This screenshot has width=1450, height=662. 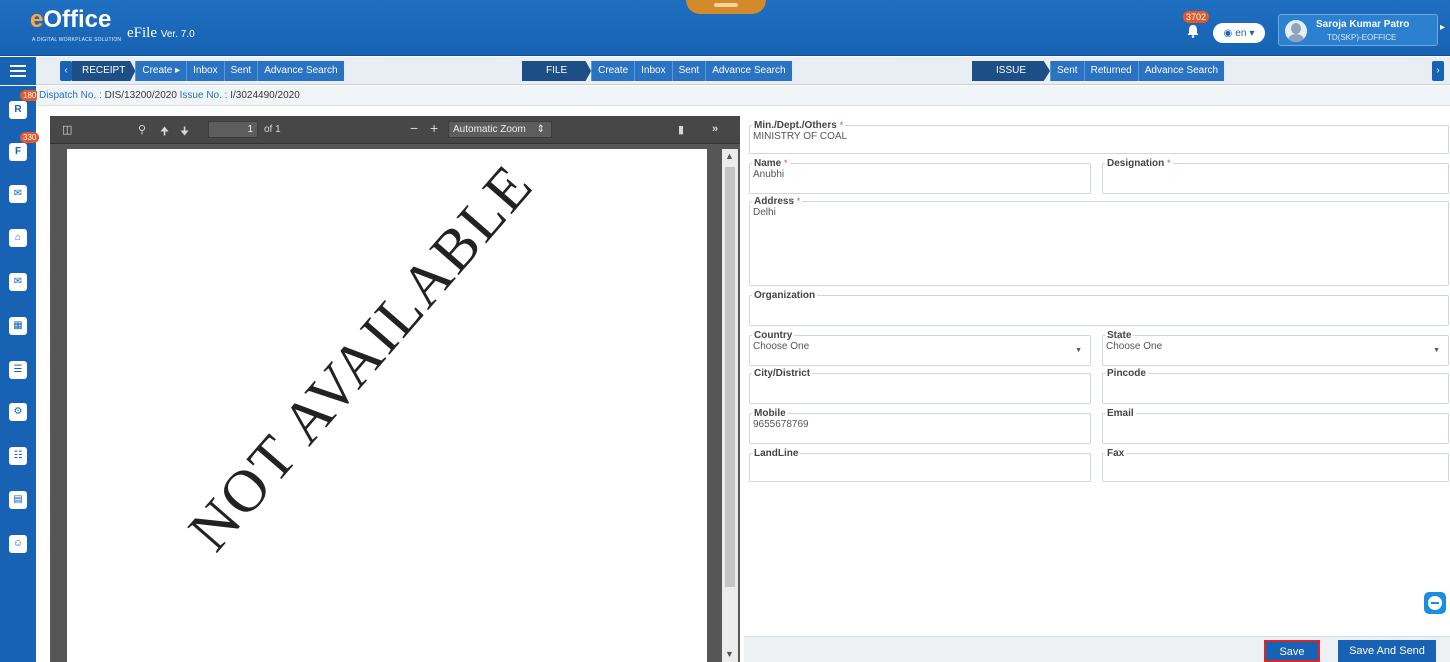 What do you see at coordinates (142, 129) in the screenshot?
I see `search-icon: ⚲` at bounding box center [142, 129].